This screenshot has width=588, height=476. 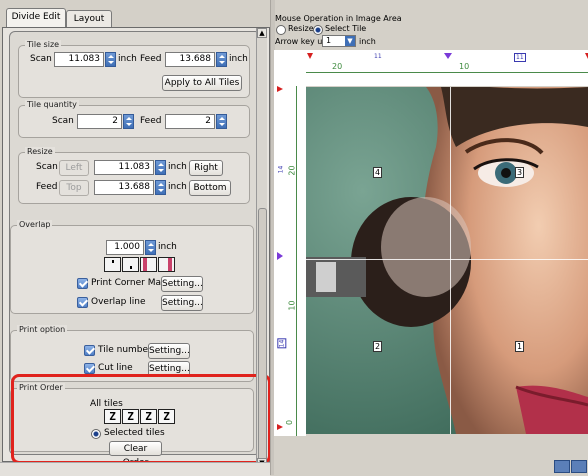 I want to click on tile-size-feed-unit: inch, so click(x=238, y=59).